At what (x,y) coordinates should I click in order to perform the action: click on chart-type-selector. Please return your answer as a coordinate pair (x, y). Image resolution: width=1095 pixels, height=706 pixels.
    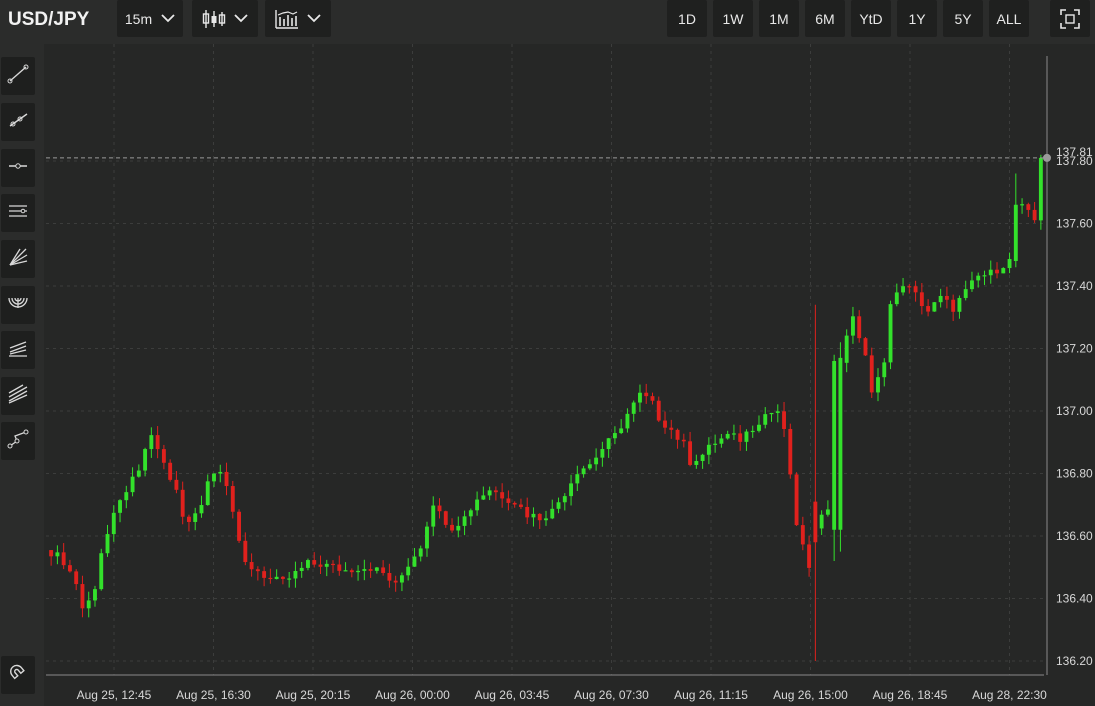
    Looking at the image, I should click on (225, 18).